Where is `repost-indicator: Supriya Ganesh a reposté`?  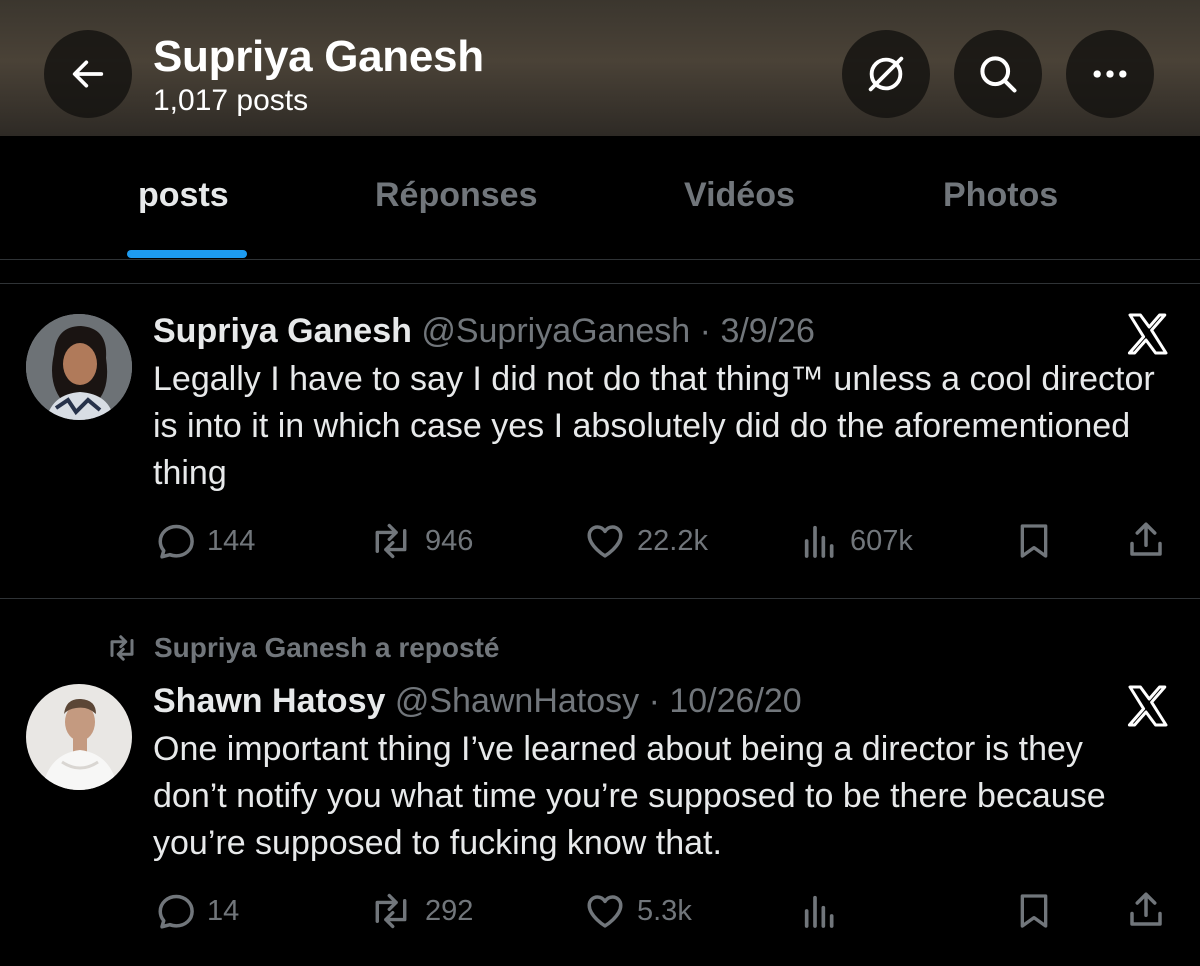 repost-indicator: Supriya Ganesh a reposté is located at coordinates (301, 648).